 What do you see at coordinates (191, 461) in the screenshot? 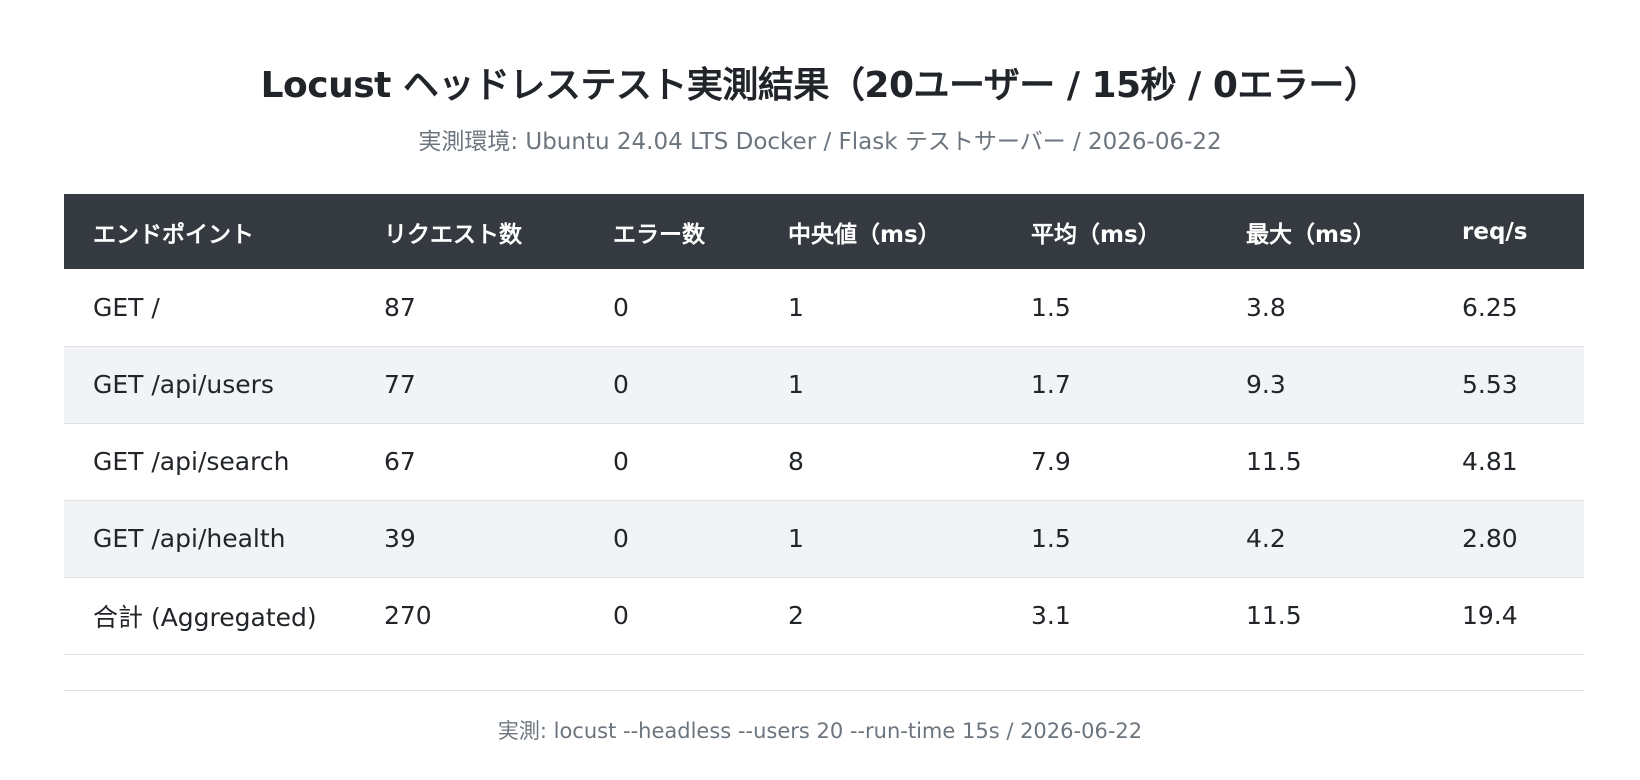
I see `cell-endpoint: GET /api/search` at bounding box center [191, 461].